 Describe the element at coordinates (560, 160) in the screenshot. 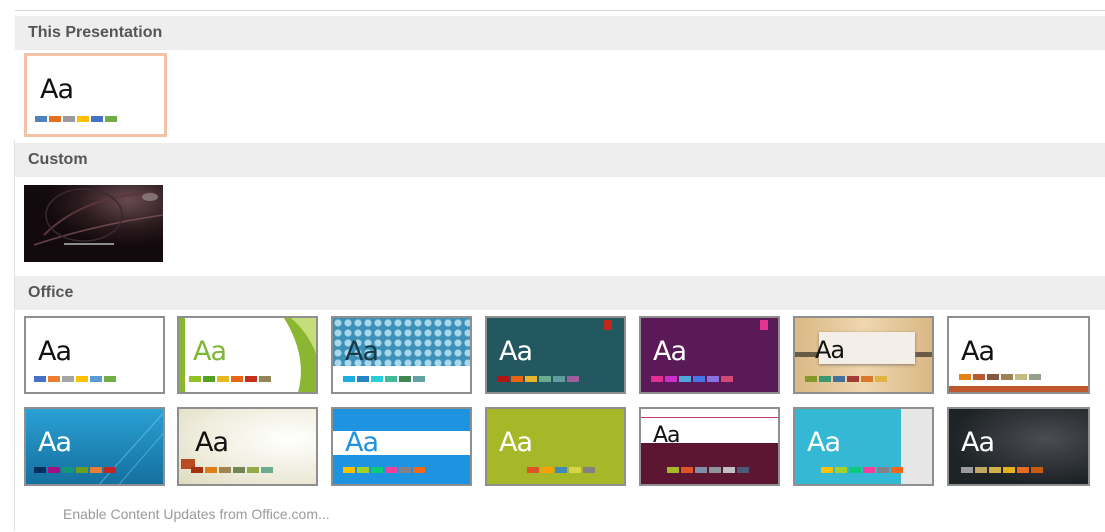

I see `section-header-custom: Custom` at that location.